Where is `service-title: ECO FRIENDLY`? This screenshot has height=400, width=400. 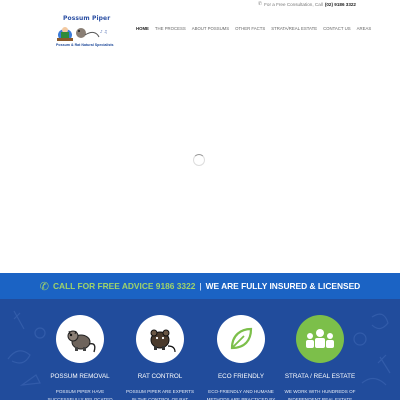
service-title: ECO FRIENDLY is located at coordinates (241, 376).